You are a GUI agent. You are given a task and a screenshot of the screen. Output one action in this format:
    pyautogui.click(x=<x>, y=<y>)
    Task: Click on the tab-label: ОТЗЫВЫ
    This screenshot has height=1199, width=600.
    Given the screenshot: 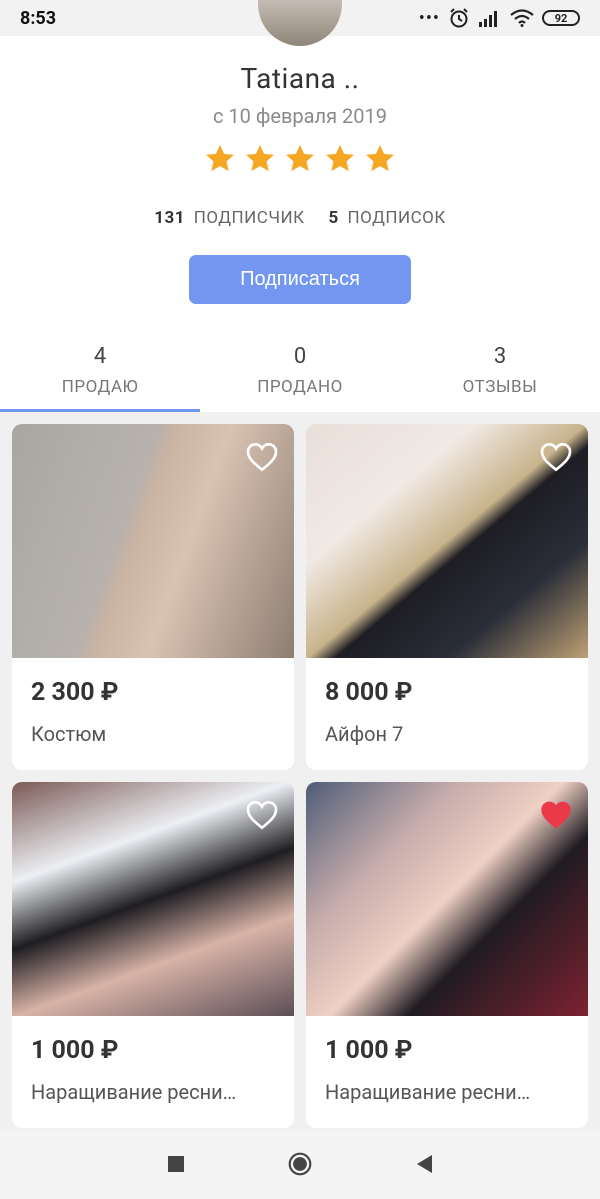 What is the action you would take?
    pyautogui.click(x=500, y=387)
    